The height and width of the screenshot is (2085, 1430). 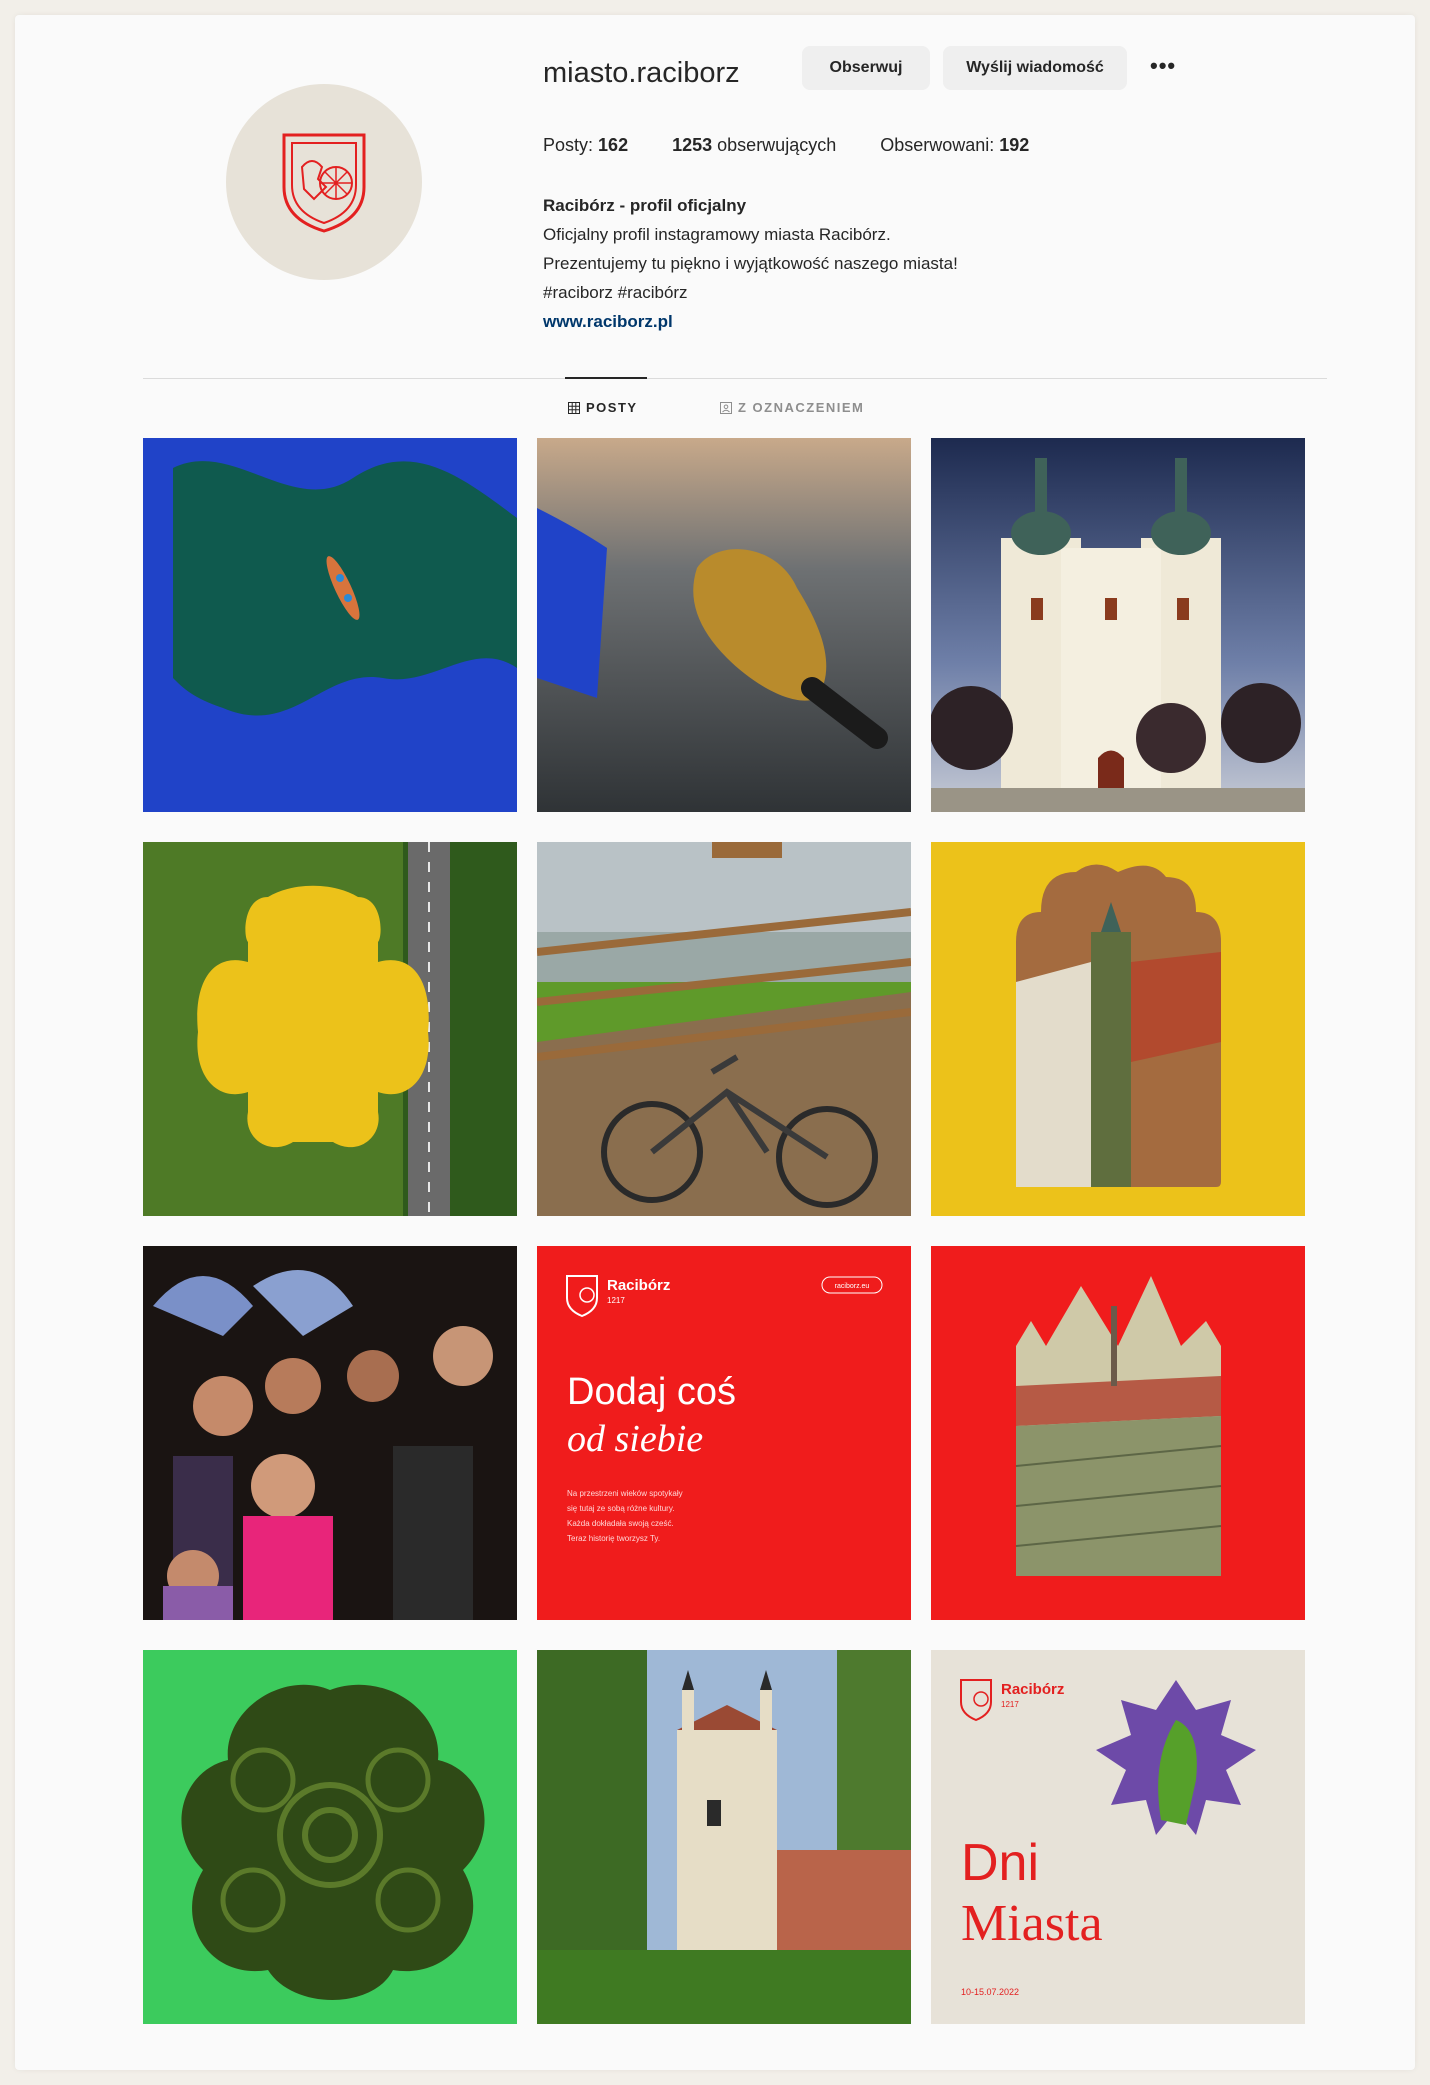 I want to click on church-image, so click(x=1118, y=625).